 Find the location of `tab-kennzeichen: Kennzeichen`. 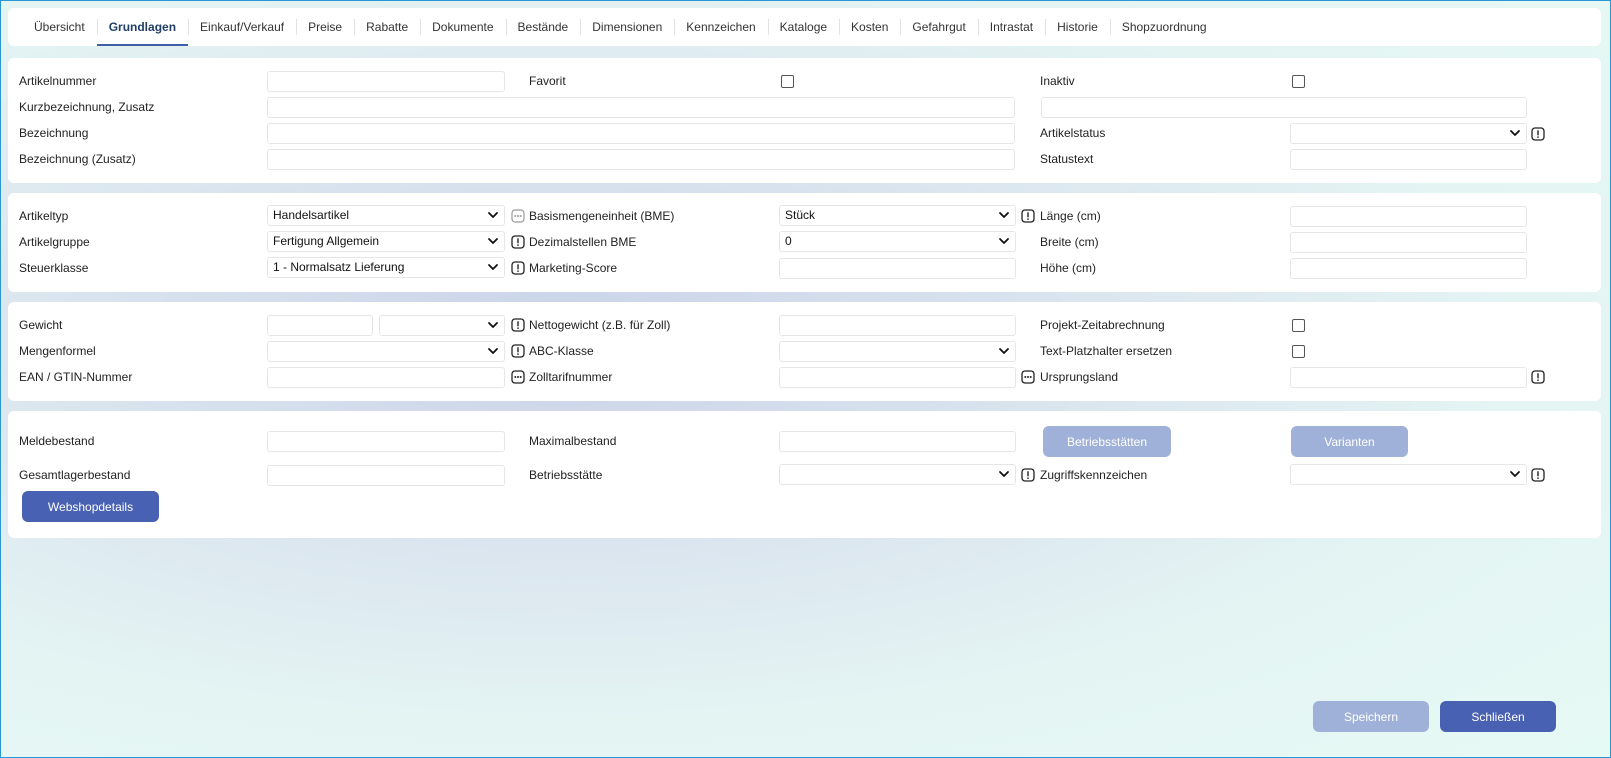

tab-kennzeichen: Kennzeichen is located at coordinates (720, 27).